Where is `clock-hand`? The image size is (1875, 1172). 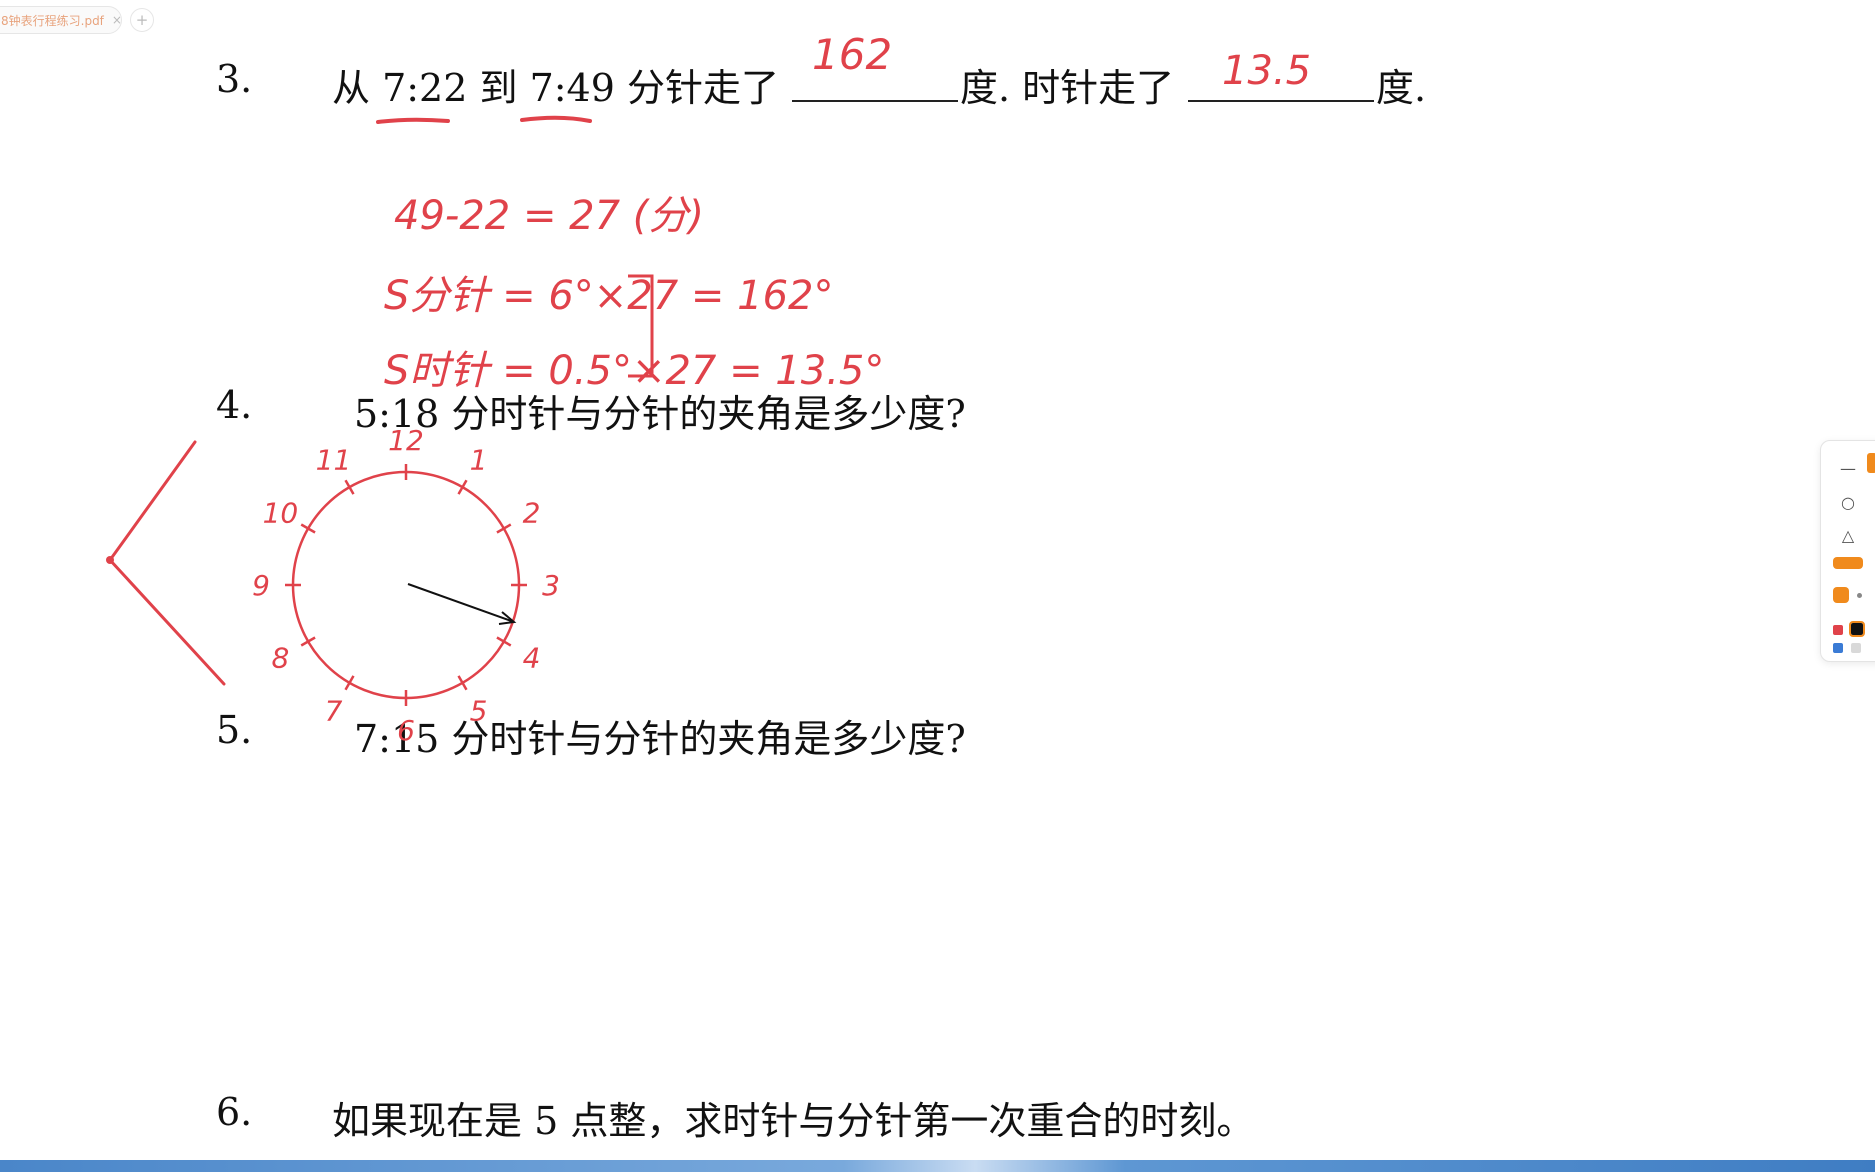 clock-hand is located at coordinates (461, 603).